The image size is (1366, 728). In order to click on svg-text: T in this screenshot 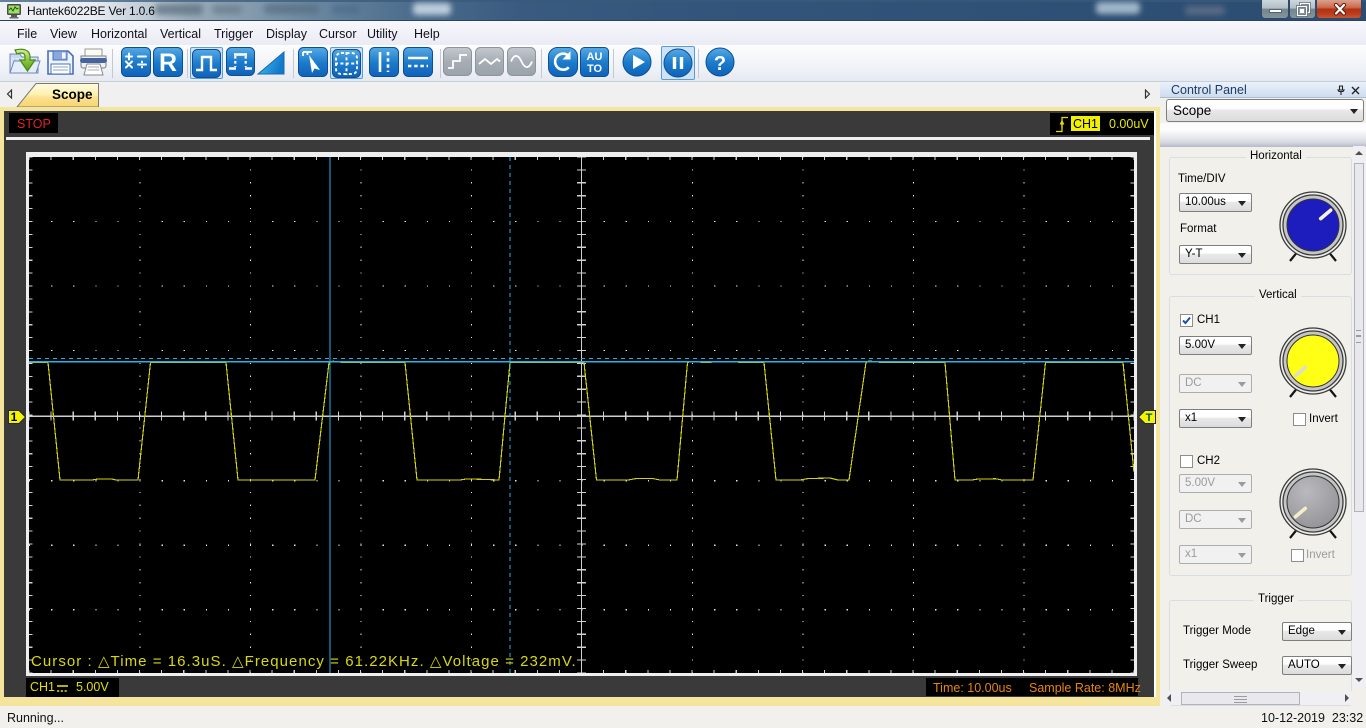, I will do `click(1149, 418)`.